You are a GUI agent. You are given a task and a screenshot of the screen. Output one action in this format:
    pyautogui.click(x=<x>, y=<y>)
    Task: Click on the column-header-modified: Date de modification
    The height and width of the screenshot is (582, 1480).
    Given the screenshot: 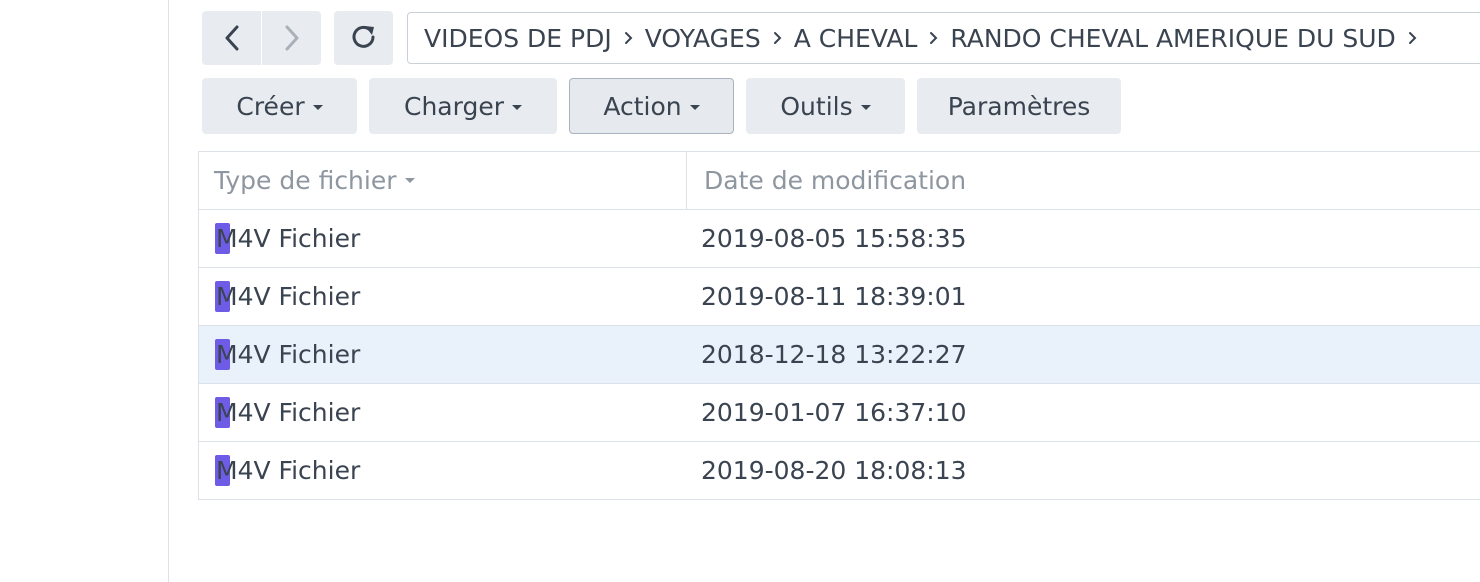 What is the action you would take?
    pyautogui.click(x=835, y=180)
    